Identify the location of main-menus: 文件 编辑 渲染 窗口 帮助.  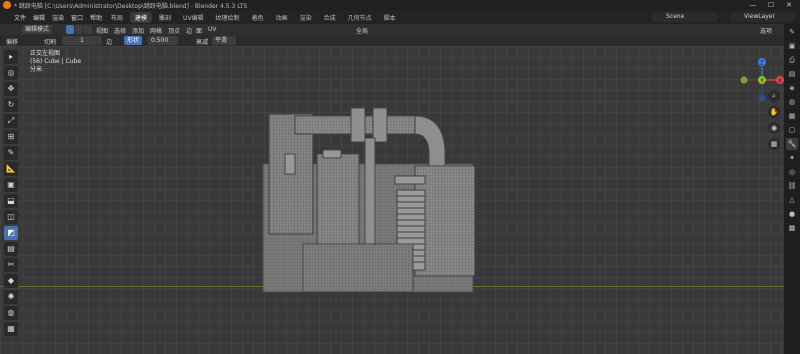
(58, 17).